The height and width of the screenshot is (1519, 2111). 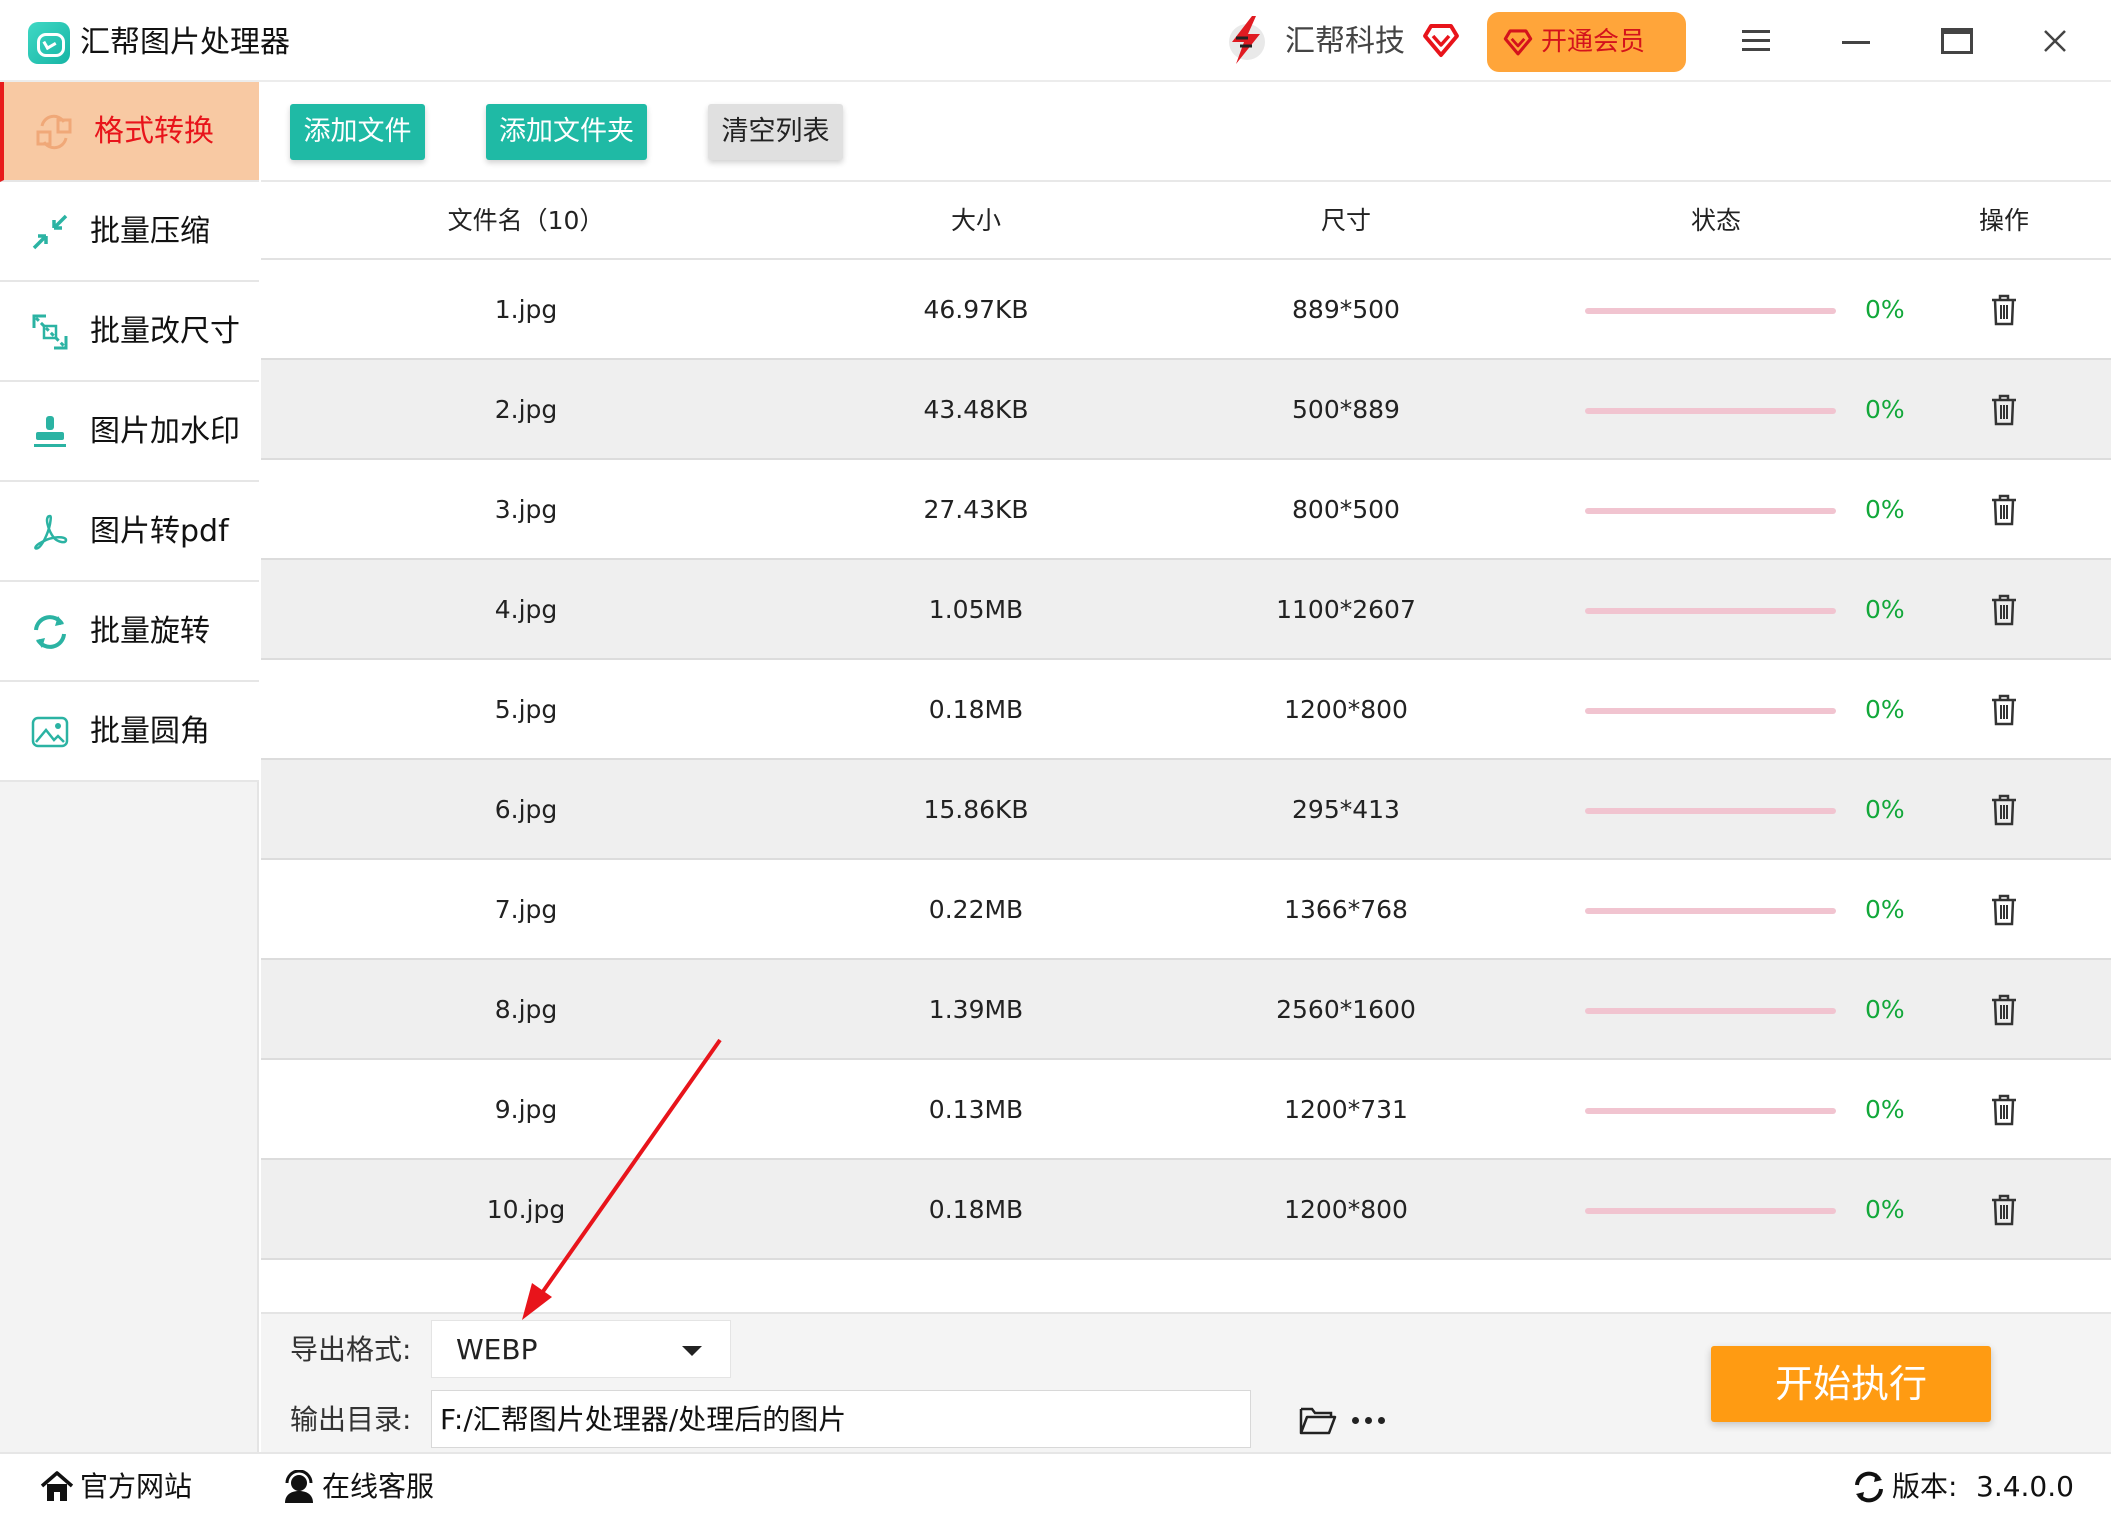 I want to click on compress-icon, so click(x=50, y=232).